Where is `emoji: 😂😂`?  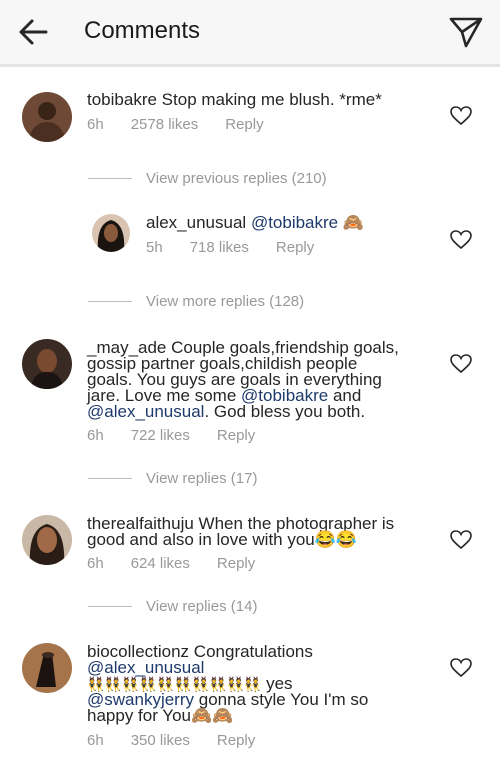 emoji: 😂😂 is located at coordinates (336, 539).